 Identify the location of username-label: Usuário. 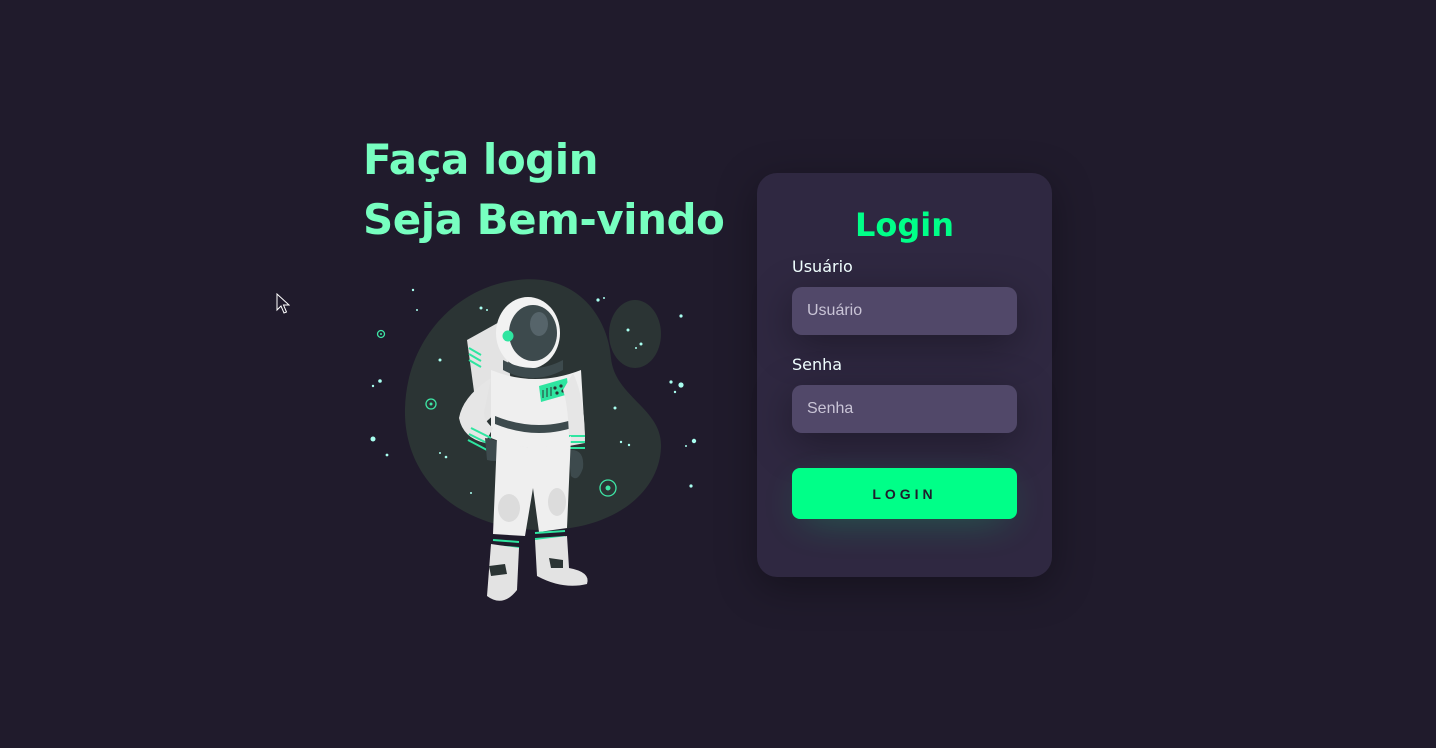
(822, 266).